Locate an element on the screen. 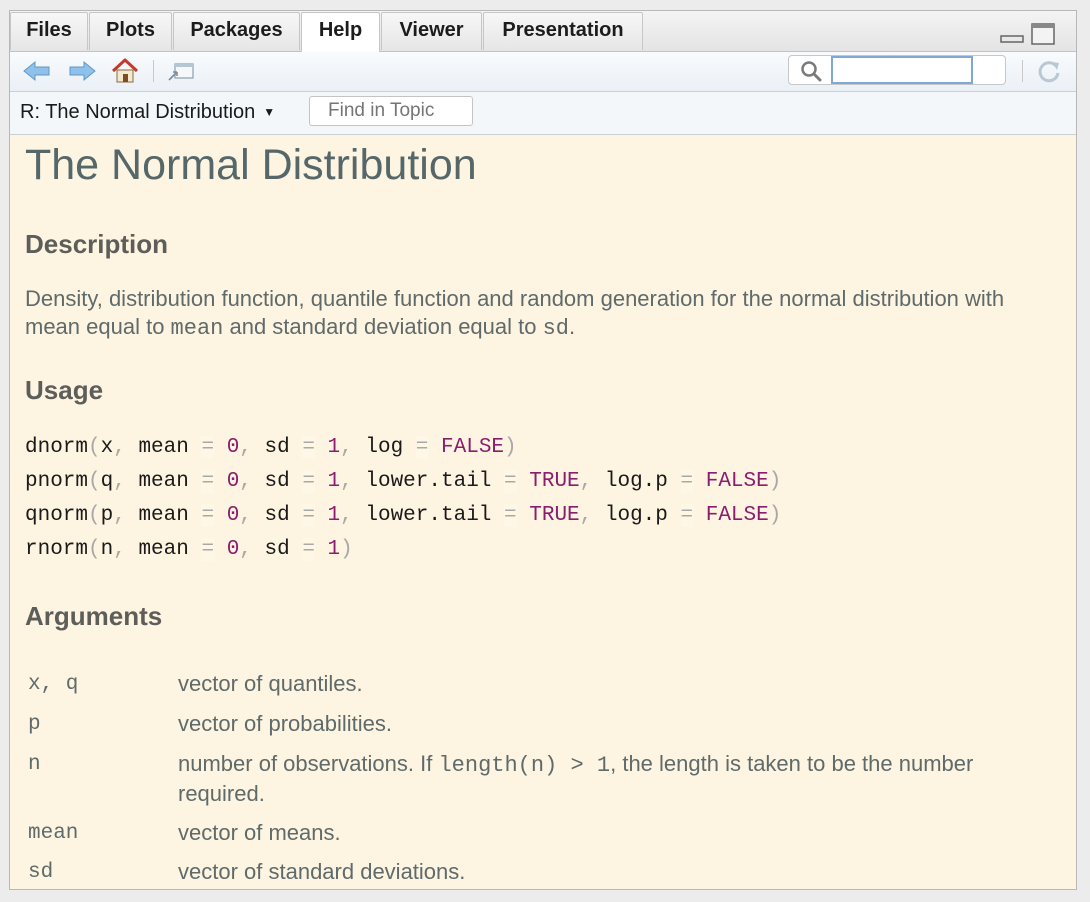 This screenshot has height=902, width=1090. refresh-icon is located at coordinates (1049, 71).